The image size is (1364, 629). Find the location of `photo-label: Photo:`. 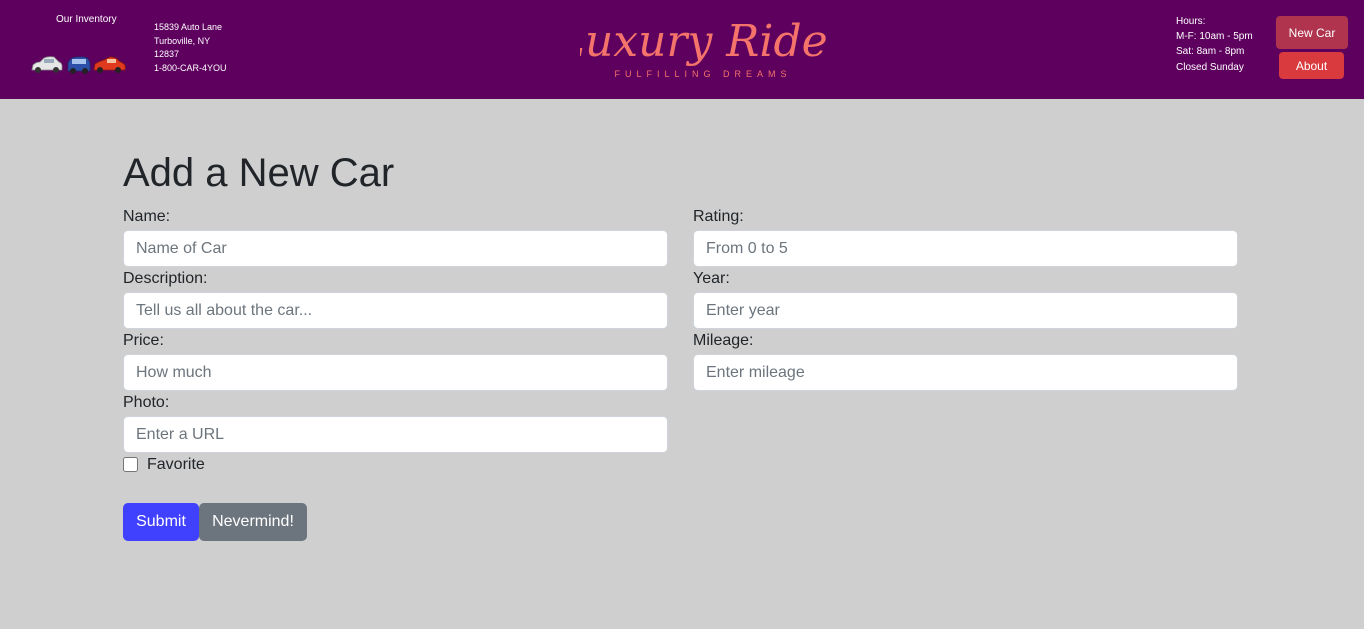

photo-label: Photo: is located at coordinates (146, 402).